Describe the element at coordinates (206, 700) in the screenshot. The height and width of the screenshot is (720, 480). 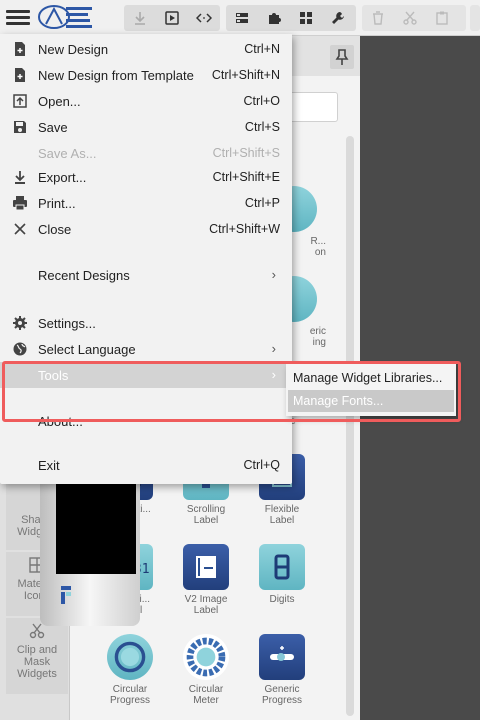
I see `widget-label: Meter` at that location.